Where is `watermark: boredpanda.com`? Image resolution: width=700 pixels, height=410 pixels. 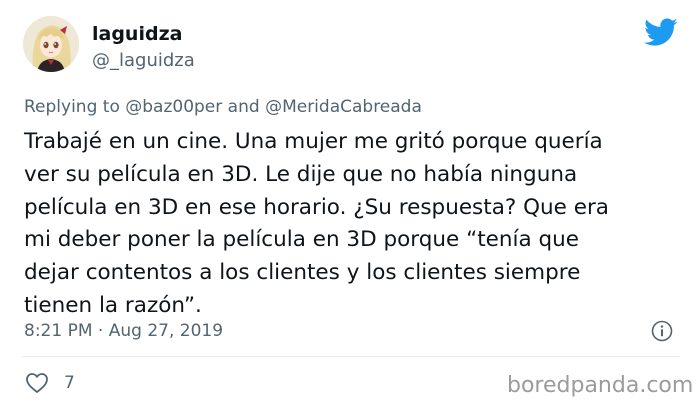 watermark: boredpanda.com is located at coordinates (600, 385).